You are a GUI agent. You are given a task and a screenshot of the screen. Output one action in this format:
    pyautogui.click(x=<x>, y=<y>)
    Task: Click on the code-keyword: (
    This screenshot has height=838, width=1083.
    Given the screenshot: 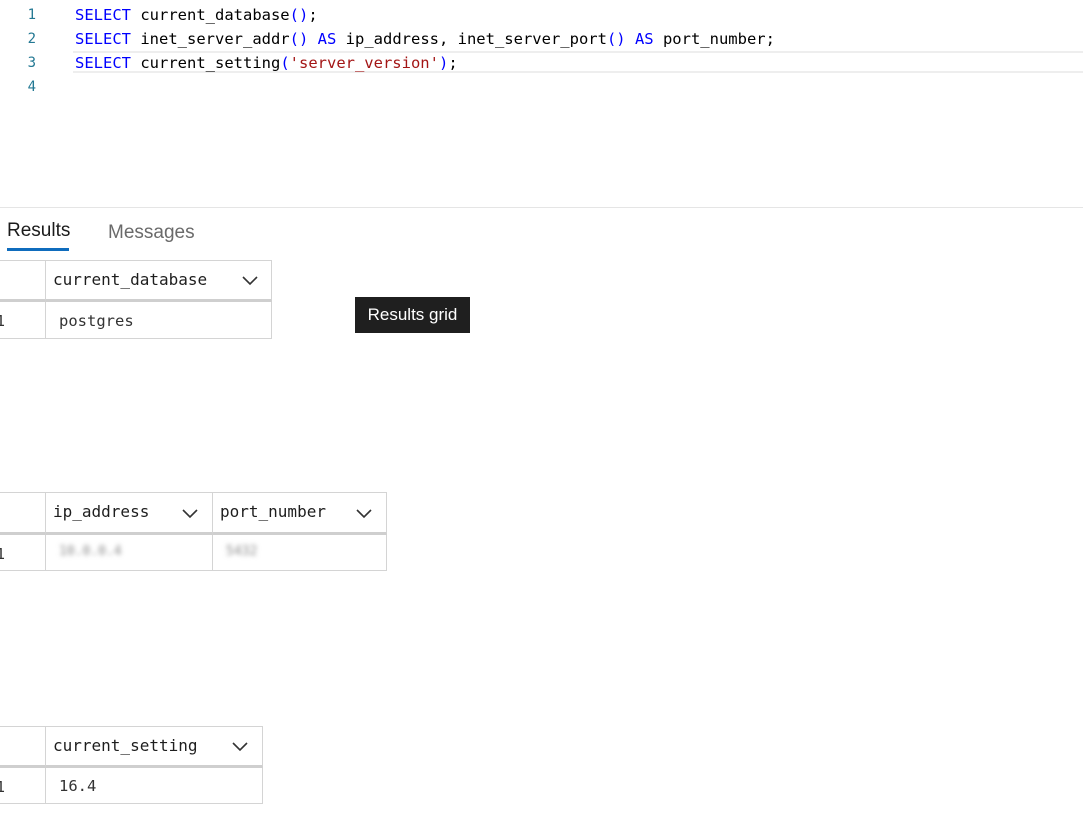 What is the action you would take?
    pyautogui.click(x=285, y=63)
    